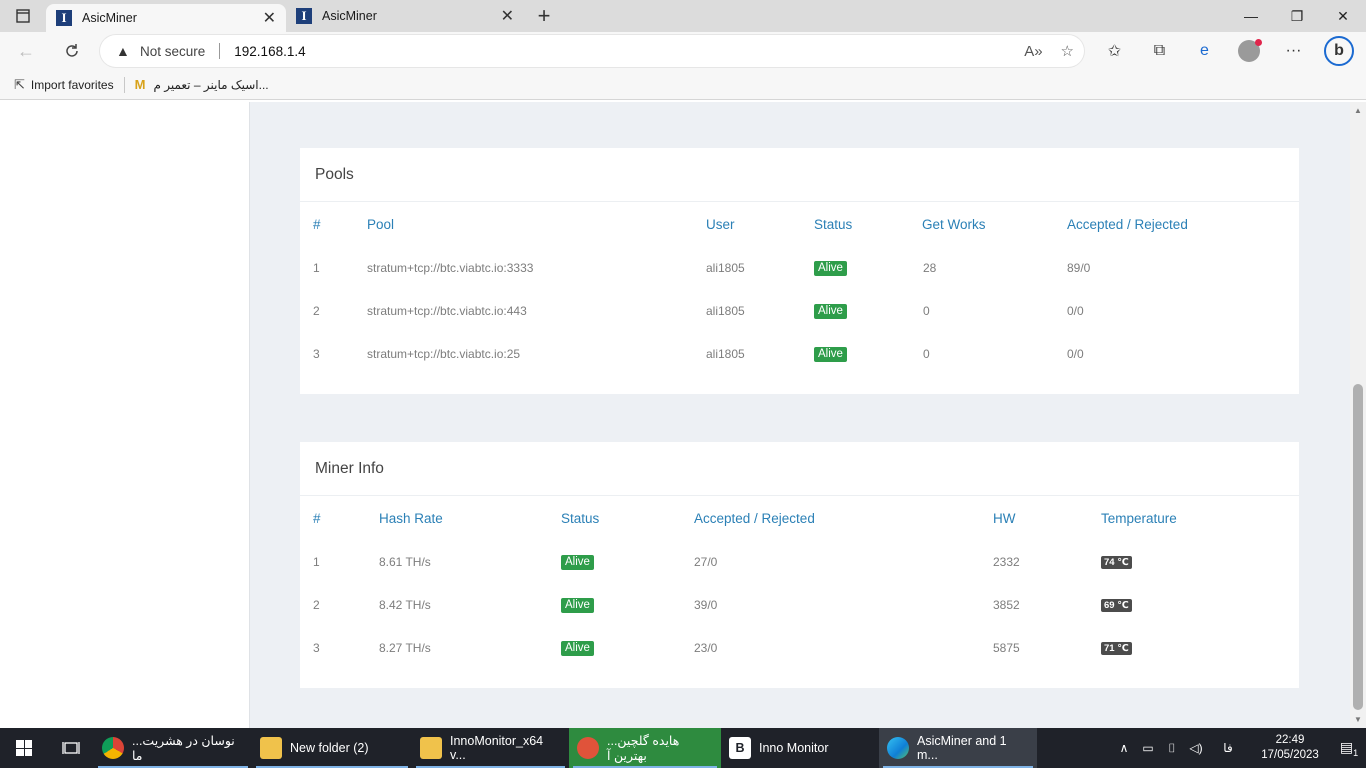  Describe the element at coordinates (1148, 748) in the screenshot. I see `battery-icon: ▭` at that location.